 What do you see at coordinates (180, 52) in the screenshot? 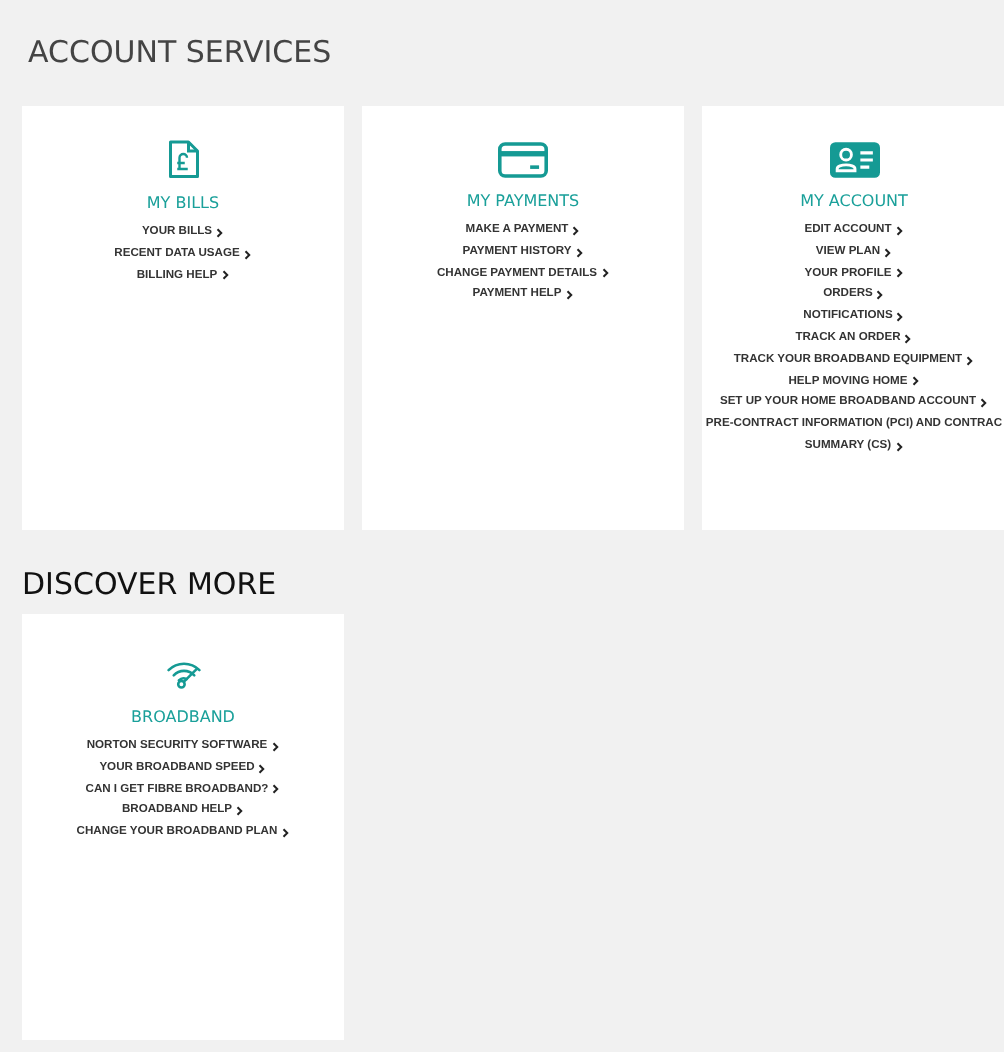
I see `section-heading: ACCOUNT SERVICES` at bounding box center [180, 52].